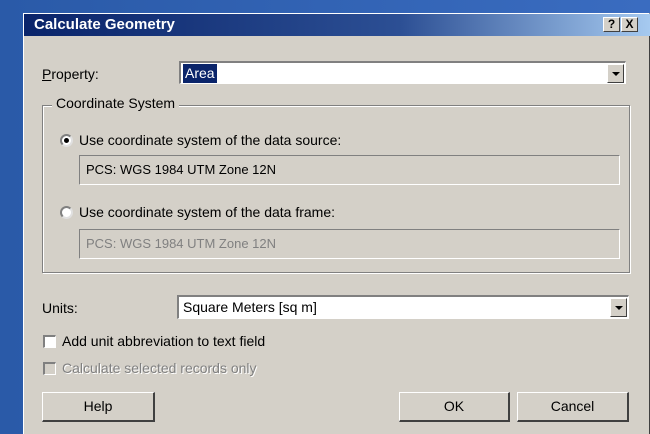 The height and width of the screenshot is (434, 650). Describe the element at coordinates (98, 407) in the screenshot. I see `help-button: Help` at that location.